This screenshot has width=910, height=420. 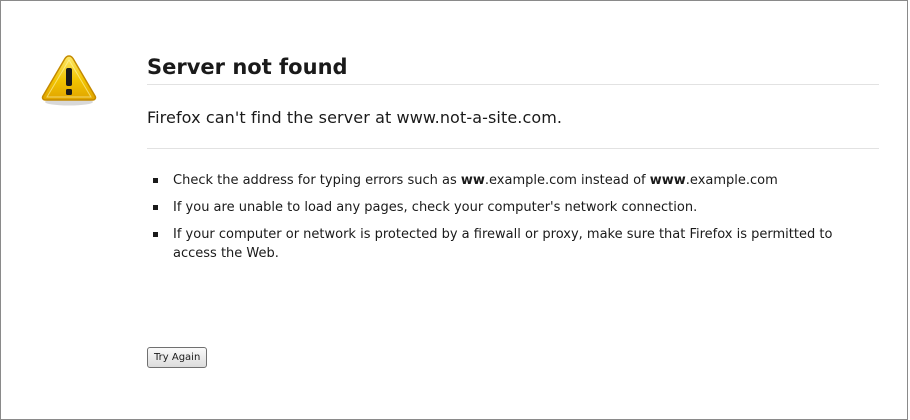 What do you see at coordinates (731, 180) in the screenshot?
I see `suggestion-text: .example.com` at bounding box center [731, 180].